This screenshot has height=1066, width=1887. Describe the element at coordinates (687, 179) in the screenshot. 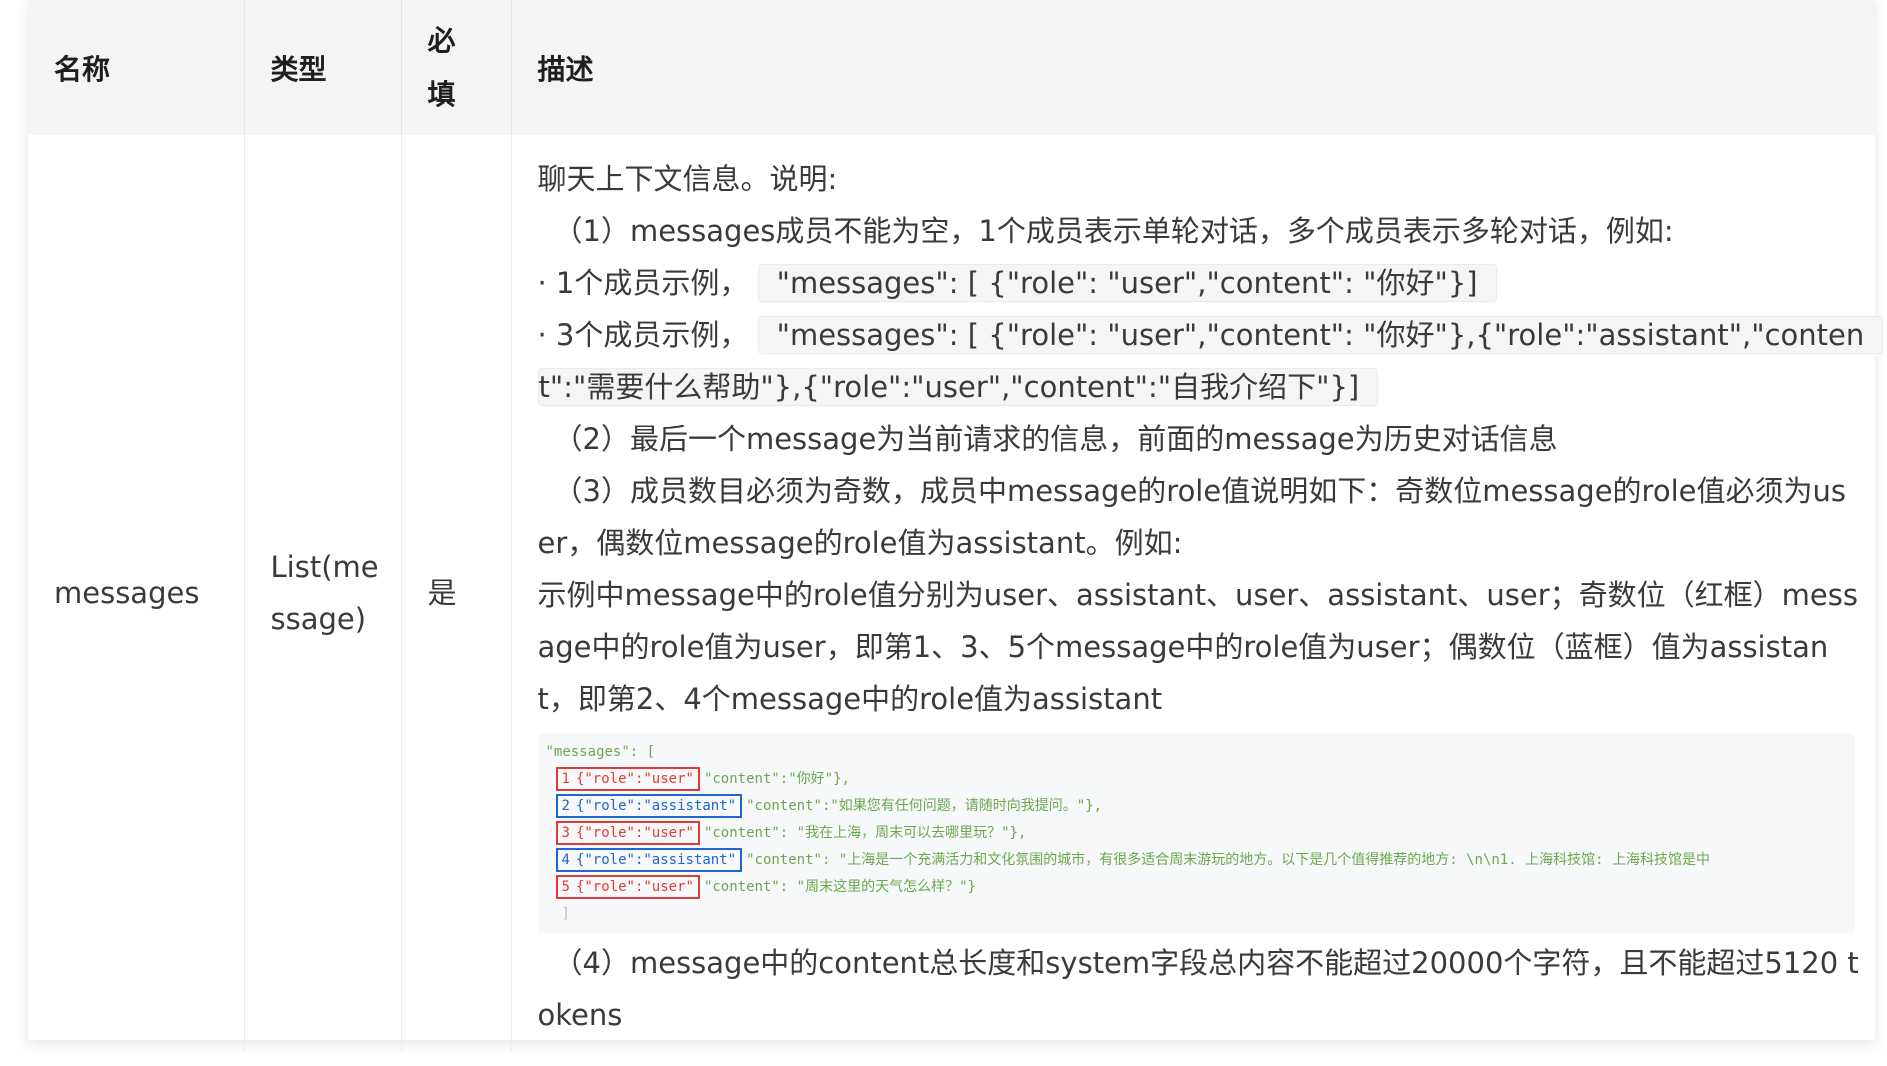

I see `desc-line-1: 聊天上下文信息。说明:` at that location.